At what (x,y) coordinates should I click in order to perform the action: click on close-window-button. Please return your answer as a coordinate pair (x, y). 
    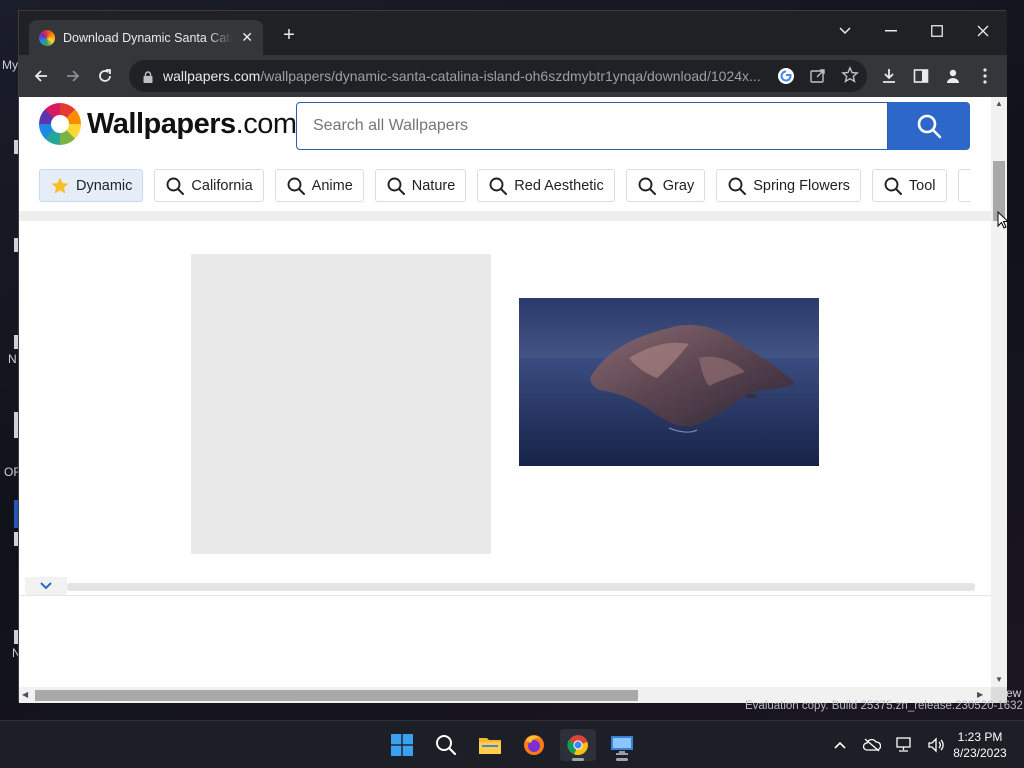
    Looking at the image, I should click on (983, 31).